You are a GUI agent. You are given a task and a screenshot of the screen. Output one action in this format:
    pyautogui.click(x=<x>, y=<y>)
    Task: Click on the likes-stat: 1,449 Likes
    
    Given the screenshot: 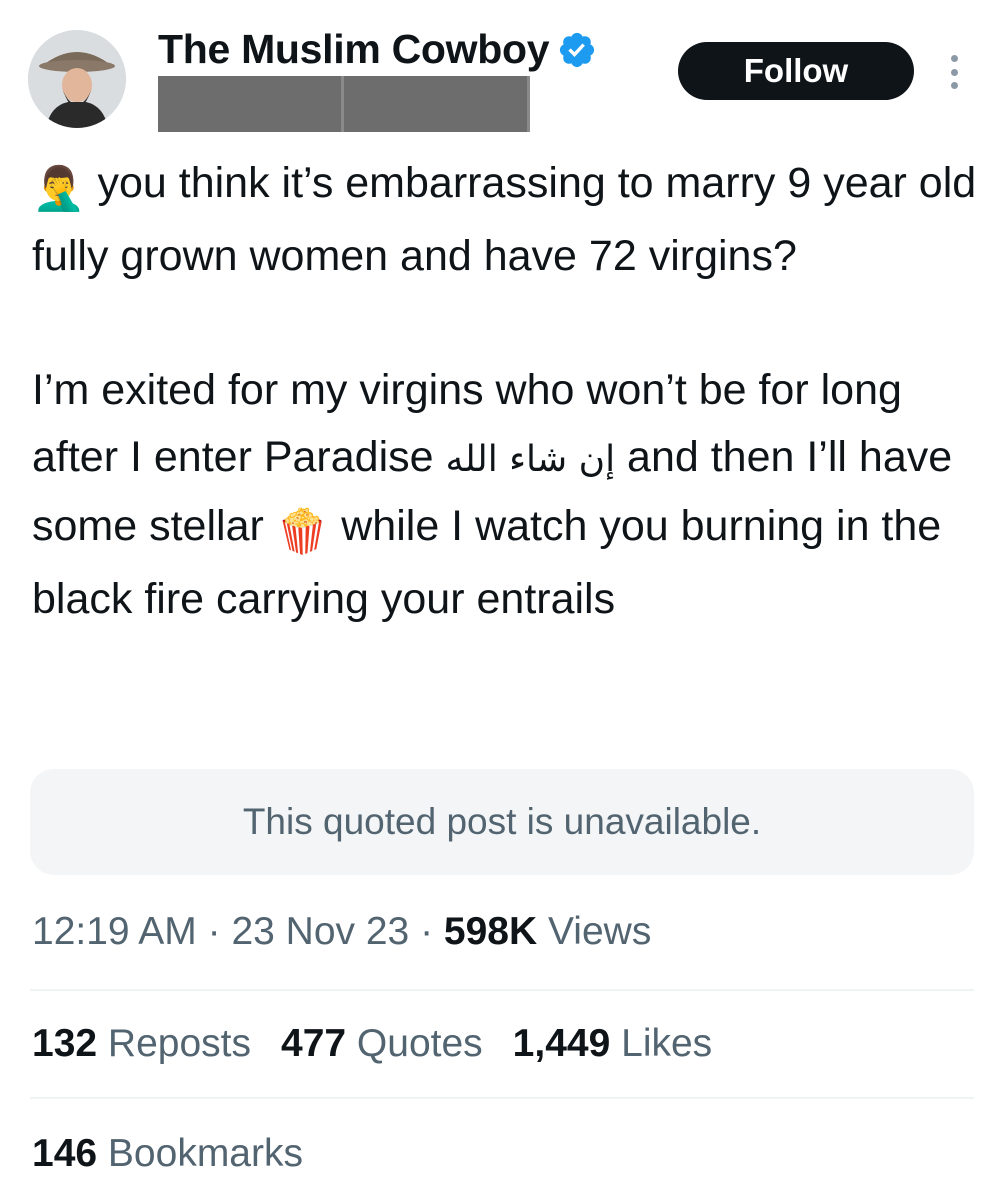 What is the action you would take?
    pyautogui.click(x=613, y=1044)
    